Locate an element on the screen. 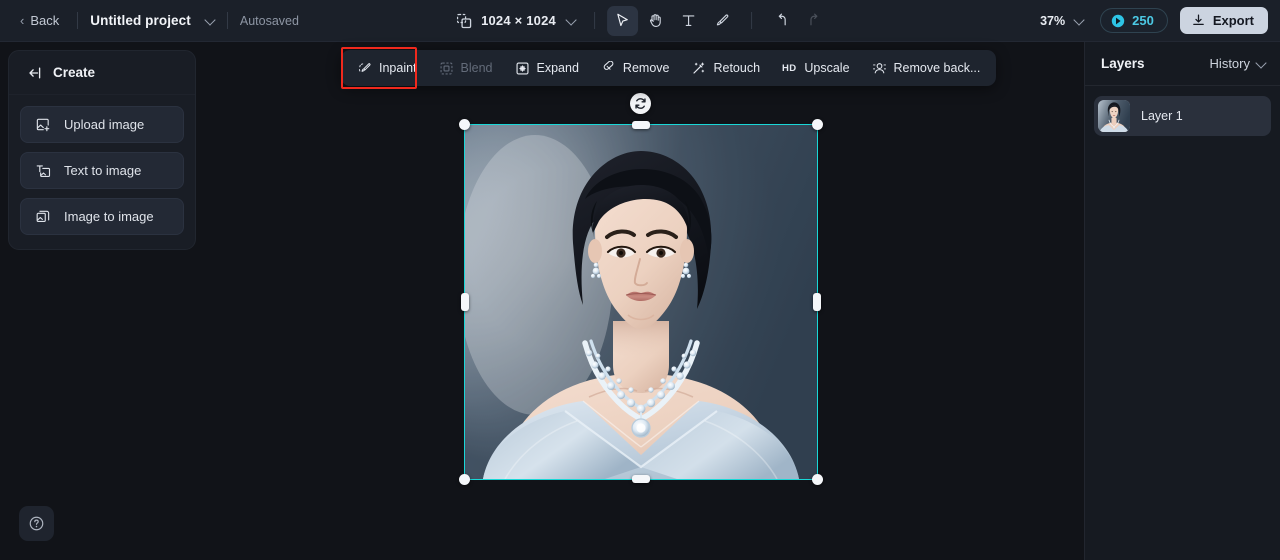 This screenshot has width=1280, height=560. export-label: Export is located at coordinates (1233, 20).